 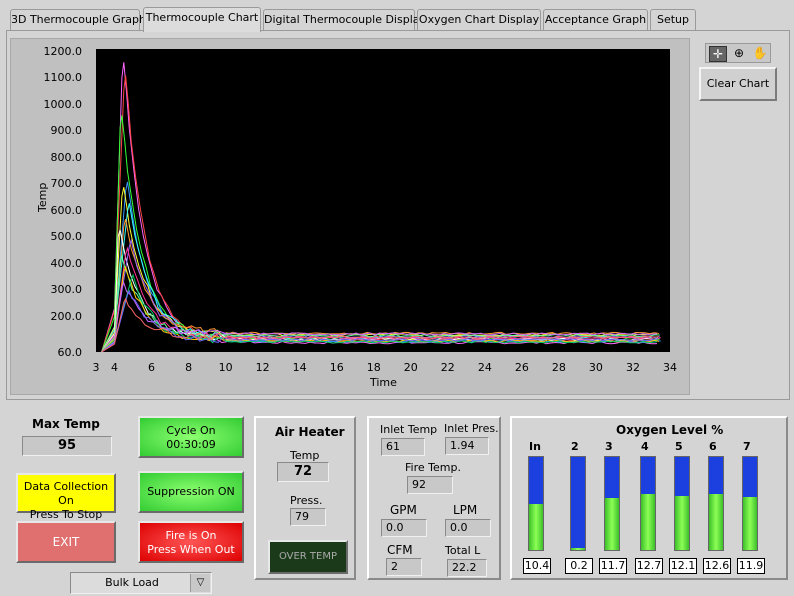 What do you see at coordinates (718, 54) in the screenshot?
I see `crosshair-cursor-icon: ✛` at bounding box center [718, 54].